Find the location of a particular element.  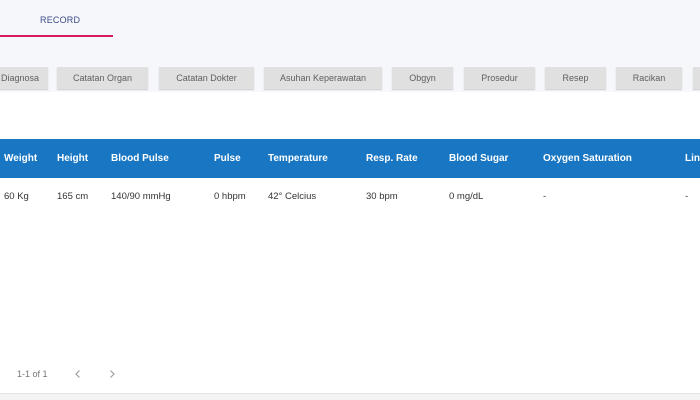

column-weight: Weight is located at coordinates (20, 158).